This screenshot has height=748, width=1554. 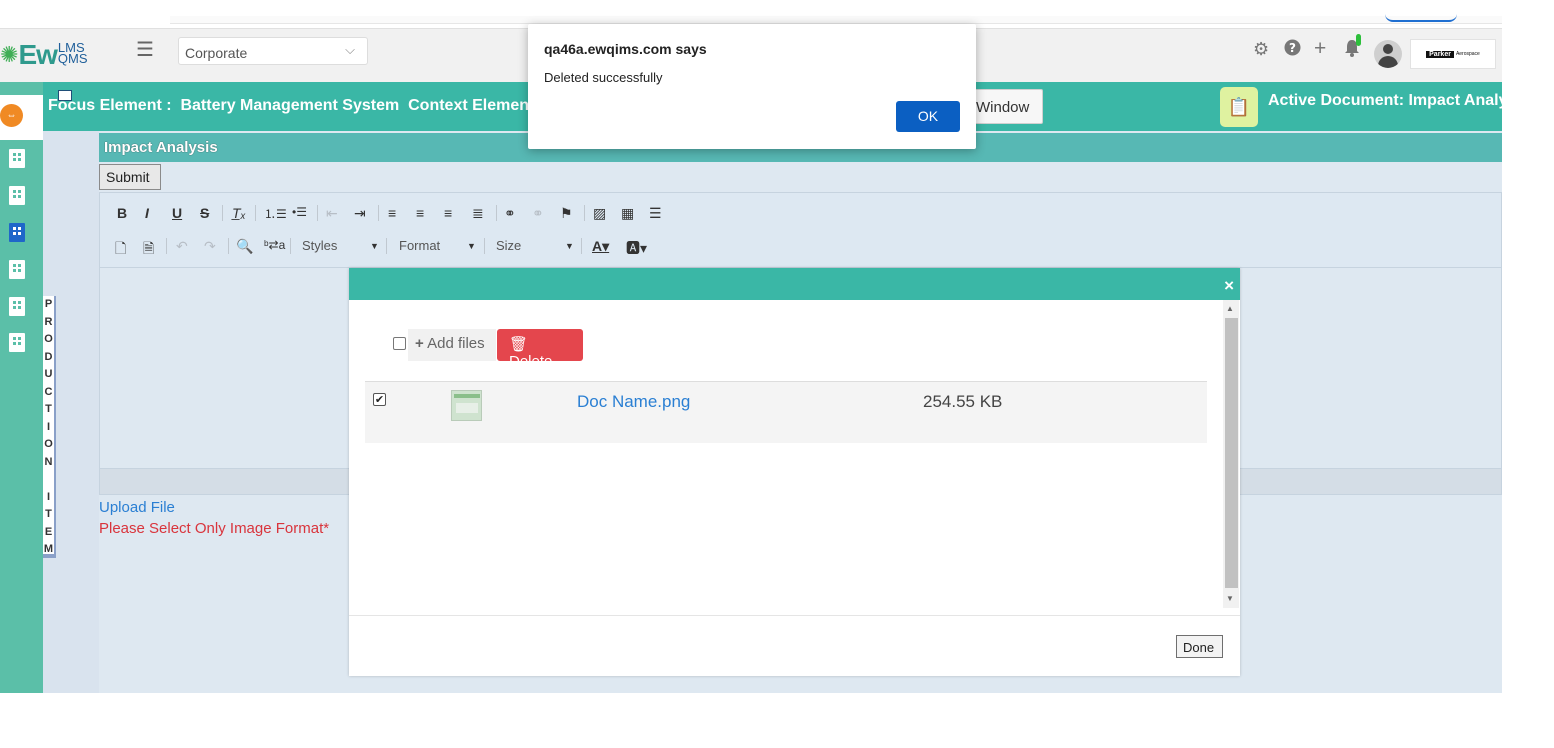 What do you see at coordinates (48, 480) in the screenshot?
I see `vertical-letter` at bounding box center [48, 480].